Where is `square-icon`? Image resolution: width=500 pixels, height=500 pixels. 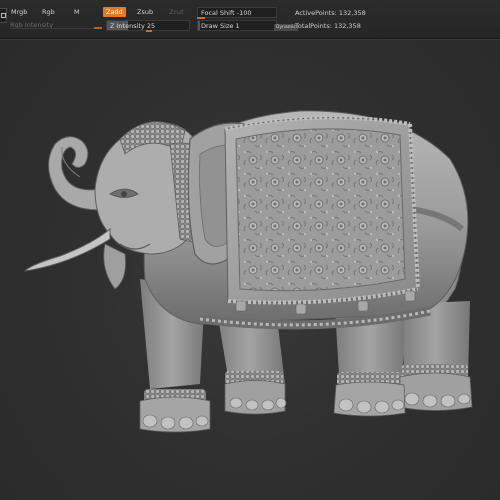 square-icon is located at coordinates (3, 15).